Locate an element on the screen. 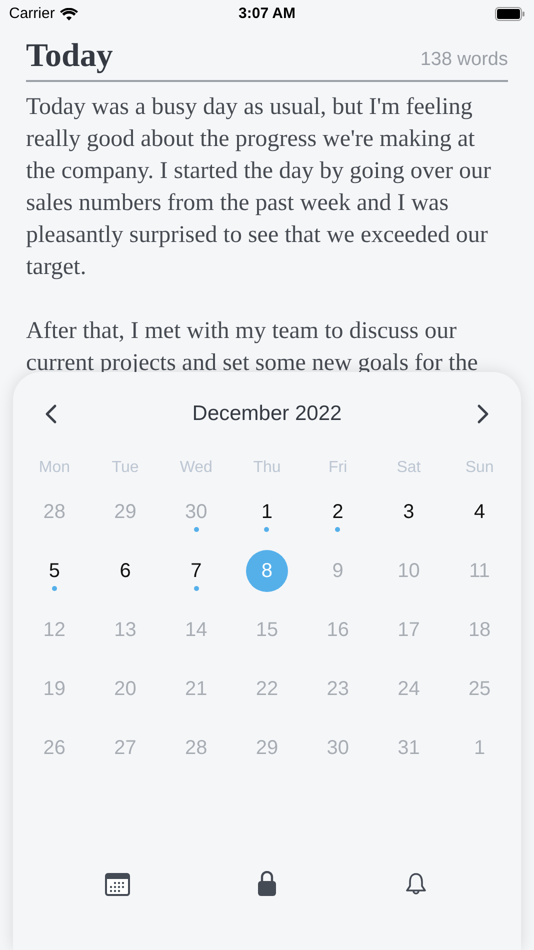 The image size is (534, 950). calendar-icon is located at coordinates (117, 884).